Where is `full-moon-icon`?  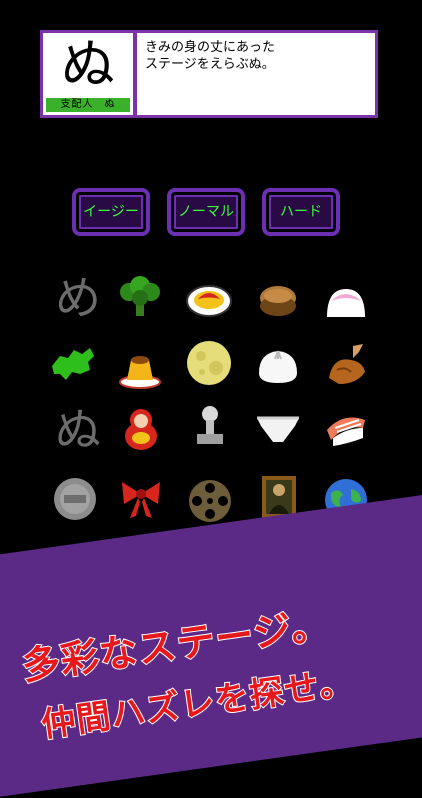
full-moon-icon is located at coordinates (209, 363).